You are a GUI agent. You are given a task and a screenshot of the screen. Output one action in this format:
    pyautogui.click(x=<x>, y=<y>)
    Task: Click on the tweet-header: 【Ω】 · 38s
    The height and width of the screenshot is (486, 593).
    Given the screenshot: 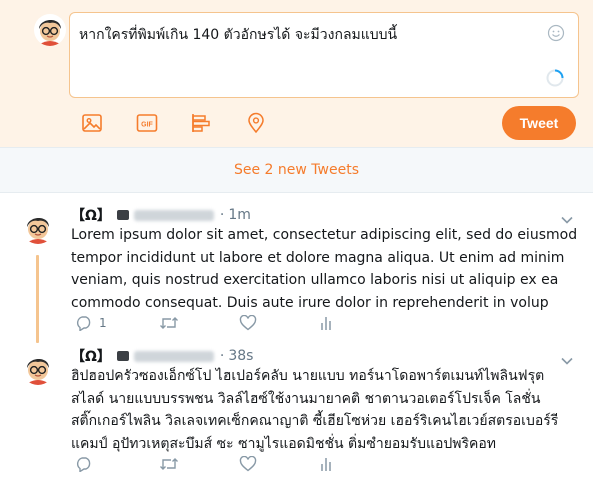 What is the action you would take?
    pyautogui.click(x=162, y=356)
    